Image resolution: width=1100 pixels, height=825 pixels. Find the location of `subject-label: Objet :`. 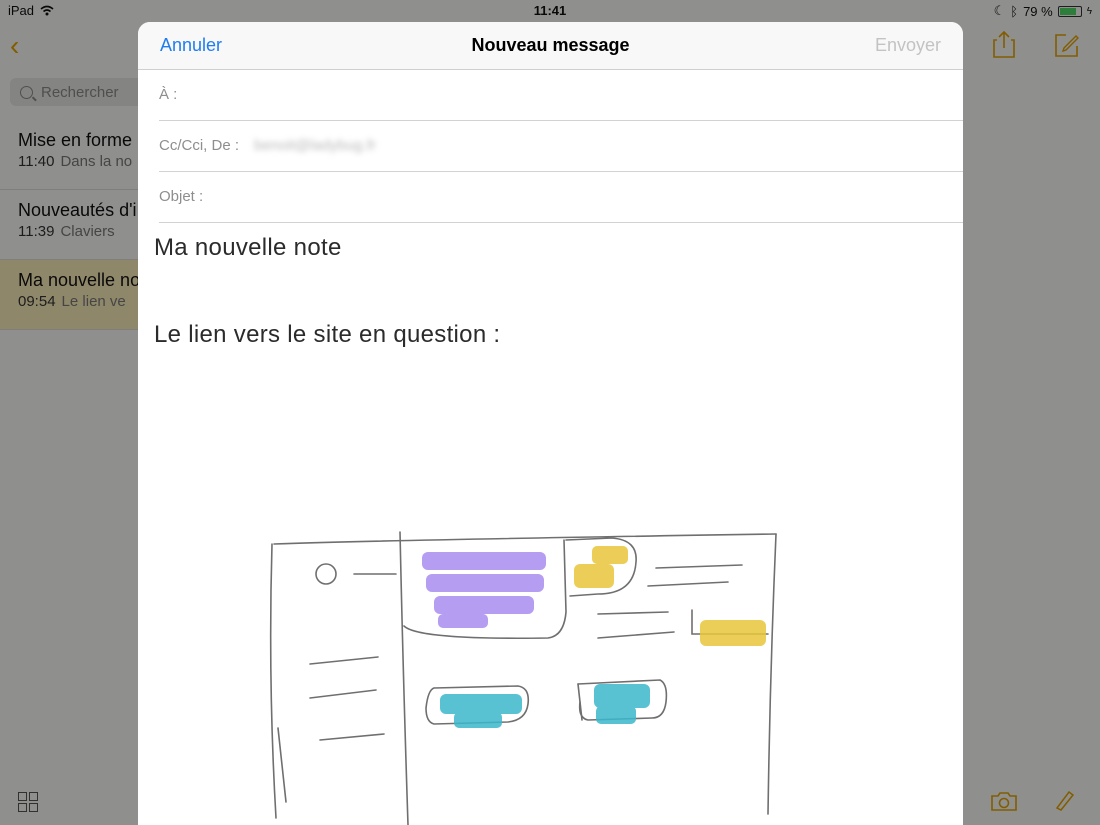

subject-label: Objet : is located at coordinates (181, 196).